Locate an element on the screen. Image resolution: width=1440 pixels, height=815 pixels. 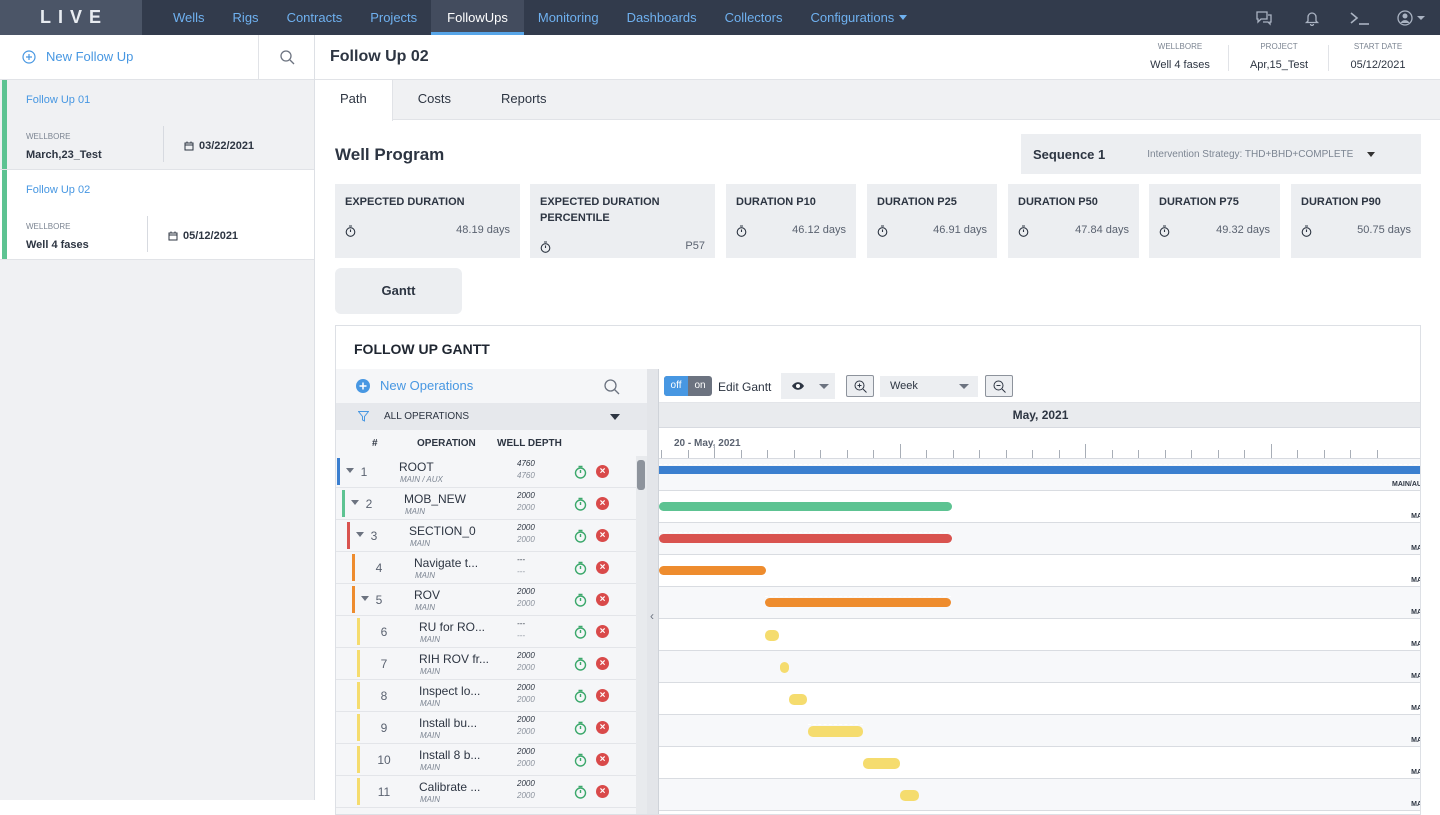
tab-path: Path is located at coordinates (354, 100).